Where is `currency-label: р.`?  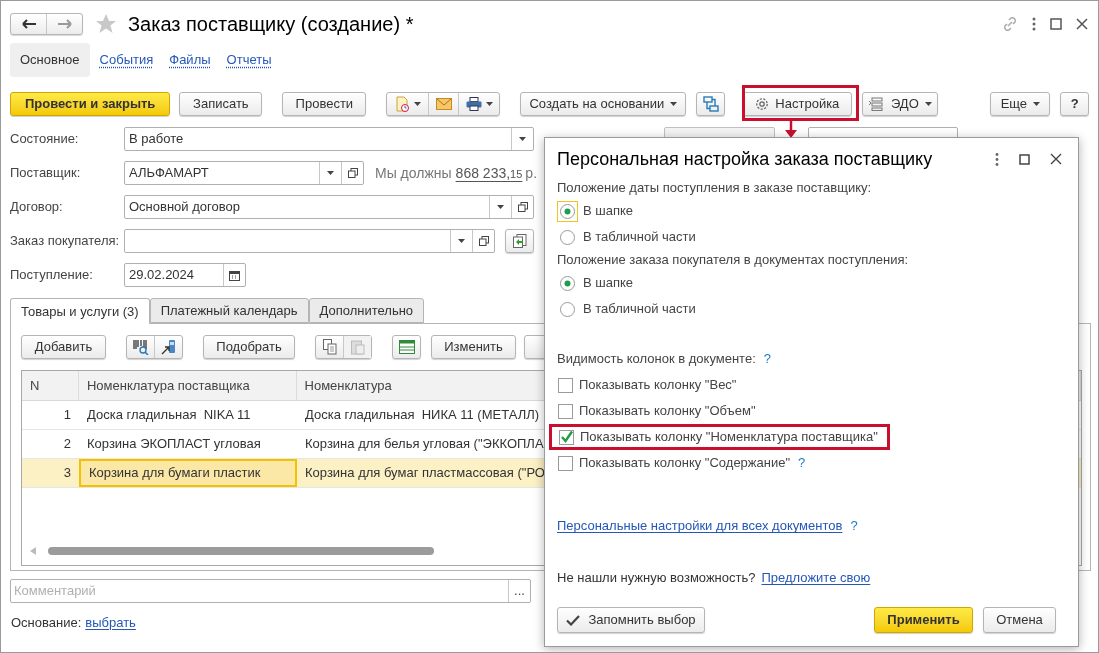
currency-label: р. is located at coordinates (531, 173).